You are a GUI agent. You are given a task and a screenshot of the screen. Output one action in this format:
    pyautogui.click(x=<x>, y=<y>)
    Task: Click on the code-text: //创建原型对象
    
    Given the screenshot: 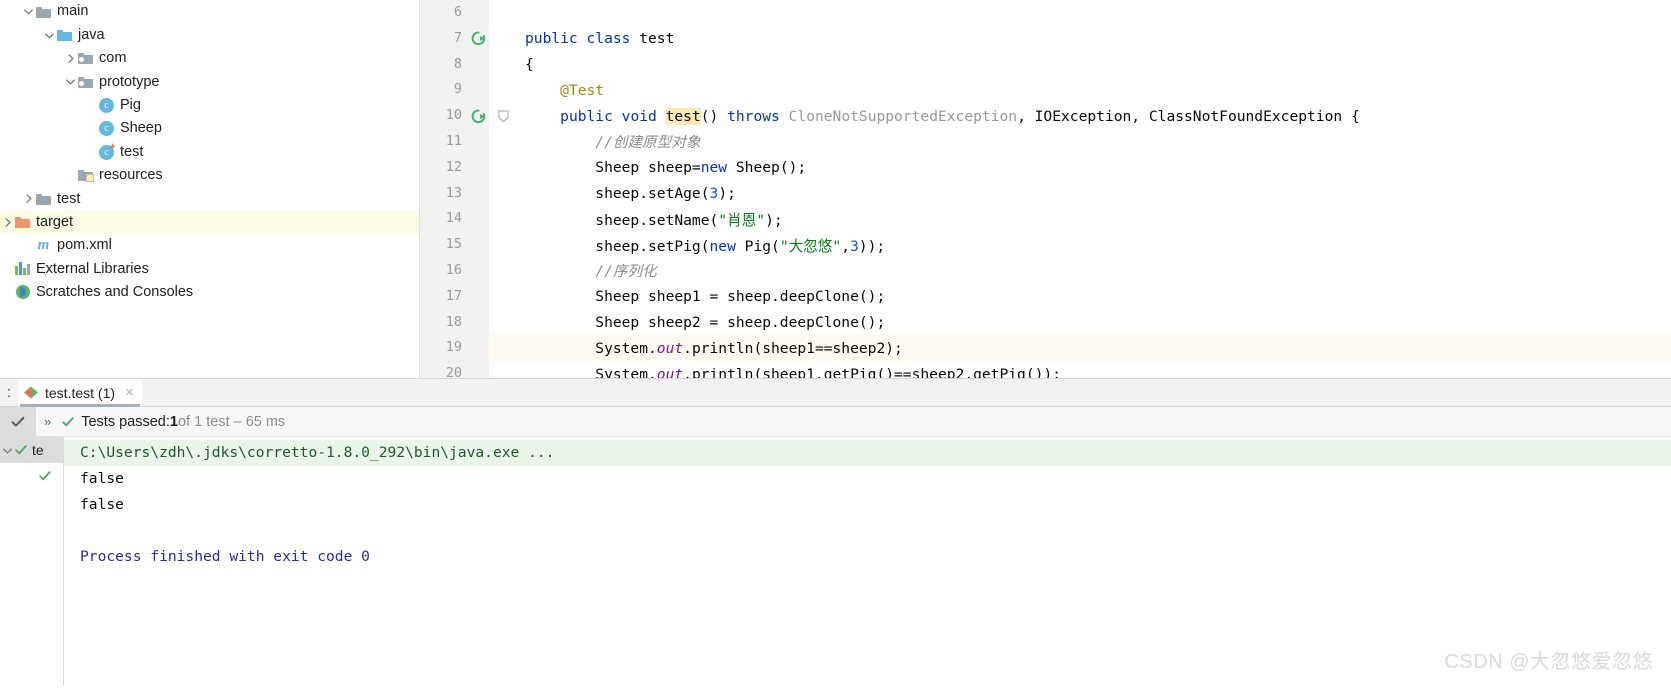 What is the action you would take?
    pyautogui.click(x=608, y=141)
    